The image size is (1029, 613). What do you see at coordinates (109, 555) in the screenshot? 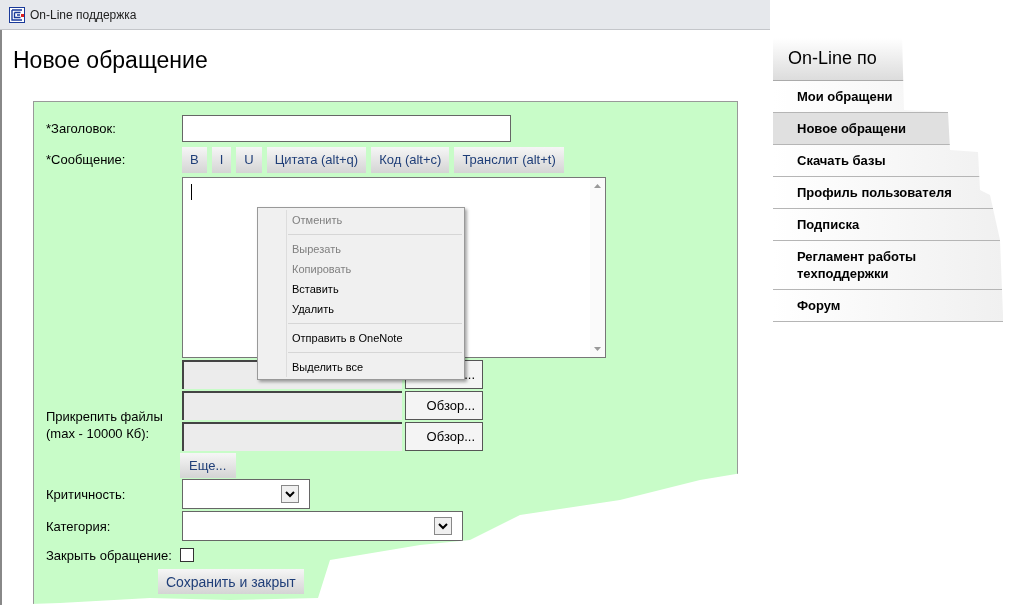
I see `checkbox-label: Закрыть обращение:` at bounding box center [109, 555].